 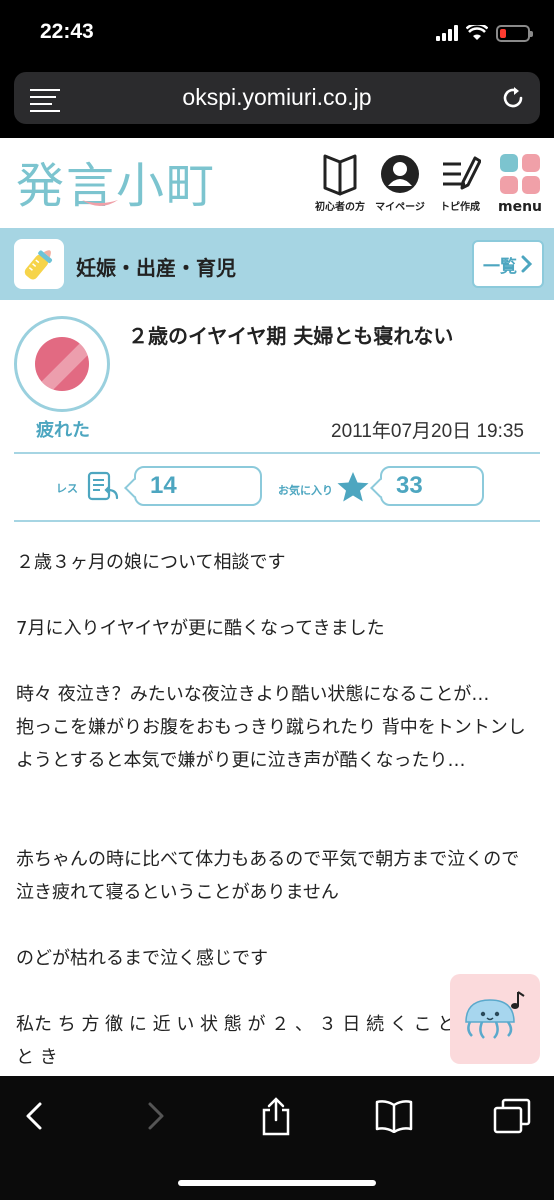 I want to click on jellyfish-icon, so click(x=495, y=1015).